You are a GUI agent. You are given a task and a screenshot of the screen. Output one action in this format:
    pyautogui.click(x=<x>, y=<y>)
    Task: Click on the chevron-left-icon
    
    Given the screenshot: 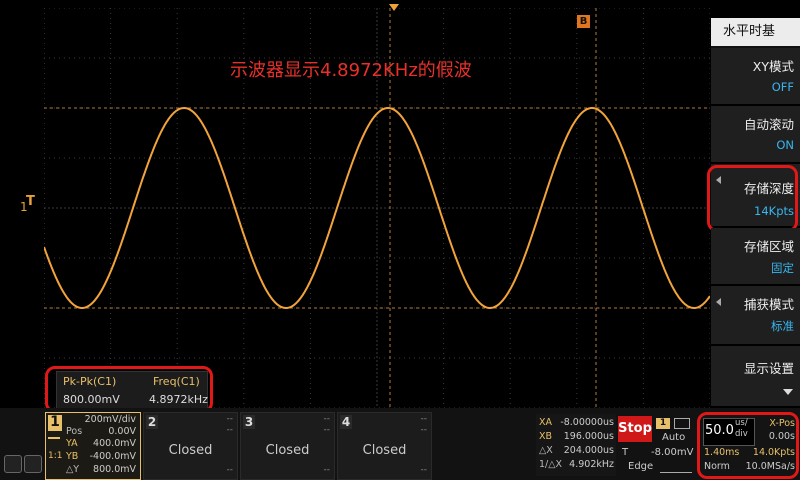 What is the action you would take?
    pyautogui.click(x=718, y=302)
    